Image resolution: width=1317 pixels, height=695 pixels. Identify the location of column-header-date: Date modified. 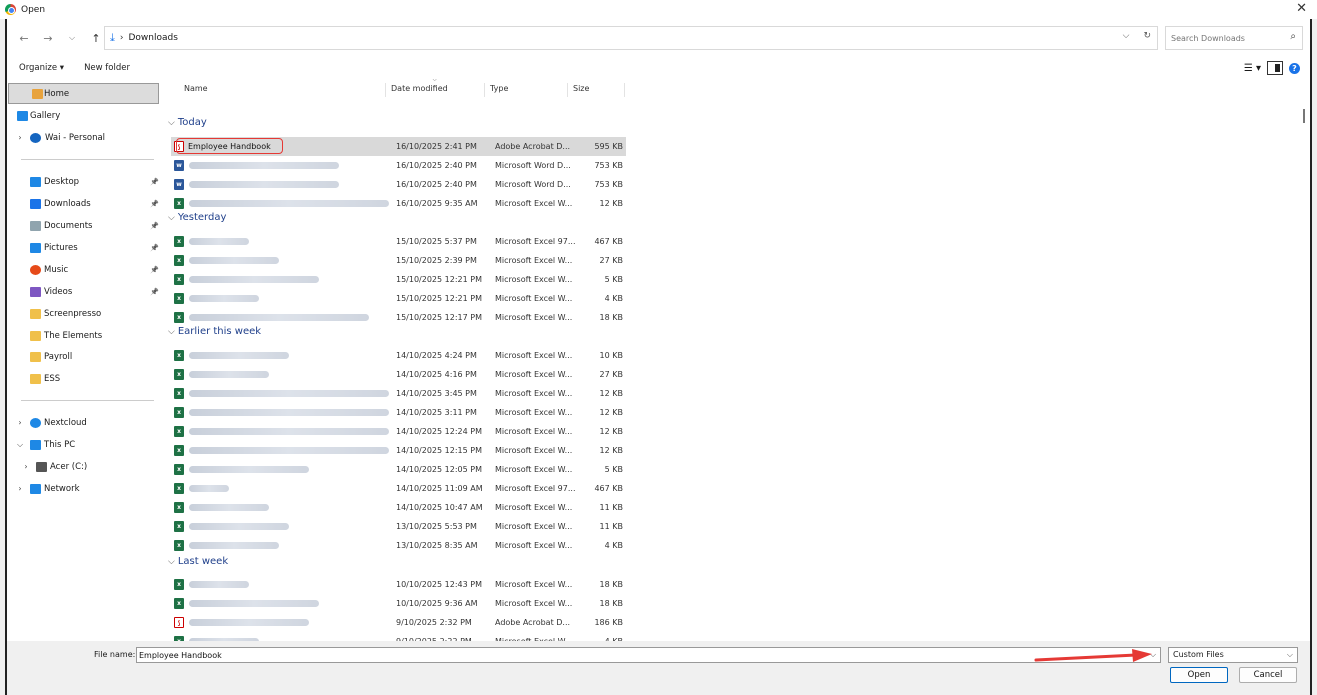
(419, 89).